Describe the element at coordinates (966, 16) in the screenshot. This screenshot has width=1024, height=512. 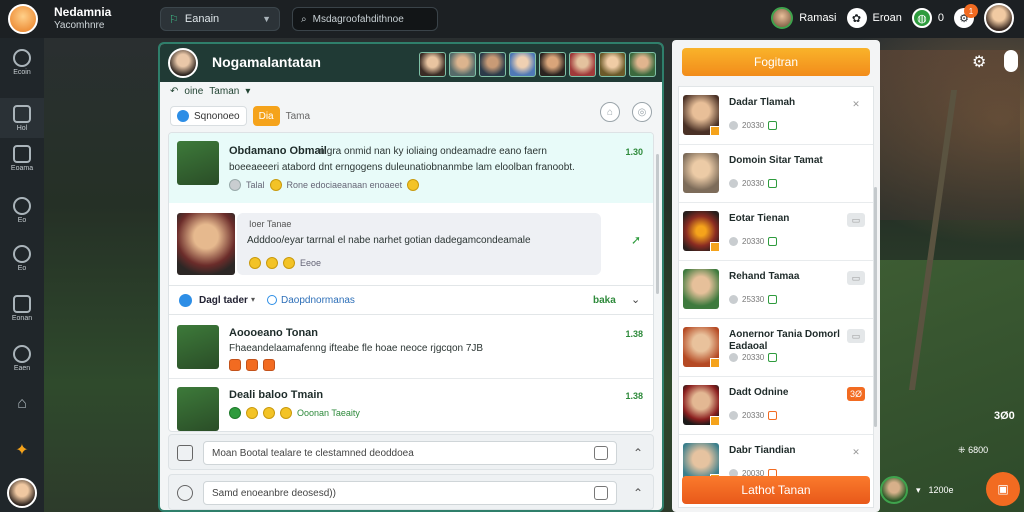
I see `notifications-button: ⚙ 1` at that location.